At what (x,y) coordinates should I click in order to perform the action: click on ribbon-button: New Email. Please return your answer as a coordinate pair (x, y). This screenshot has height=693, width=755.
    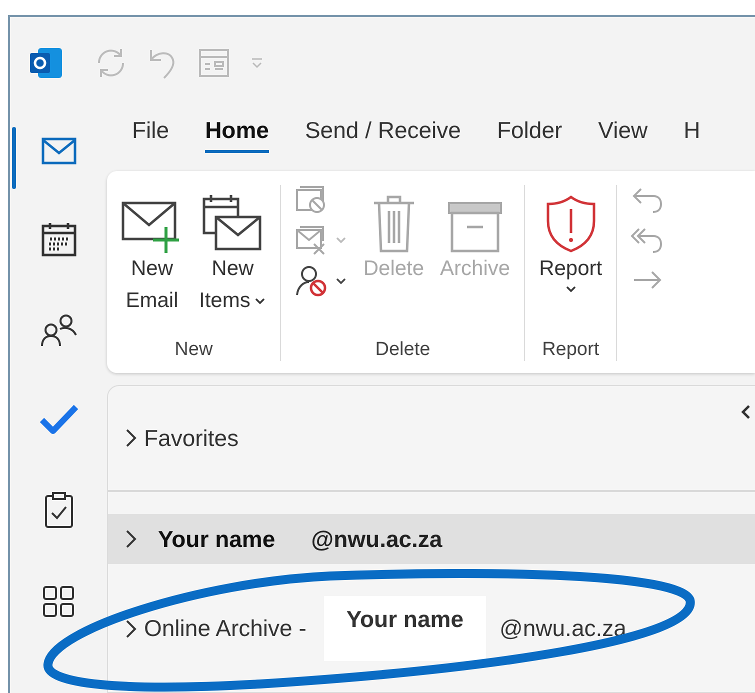
    Looking at the image, I should click on (152, 251).